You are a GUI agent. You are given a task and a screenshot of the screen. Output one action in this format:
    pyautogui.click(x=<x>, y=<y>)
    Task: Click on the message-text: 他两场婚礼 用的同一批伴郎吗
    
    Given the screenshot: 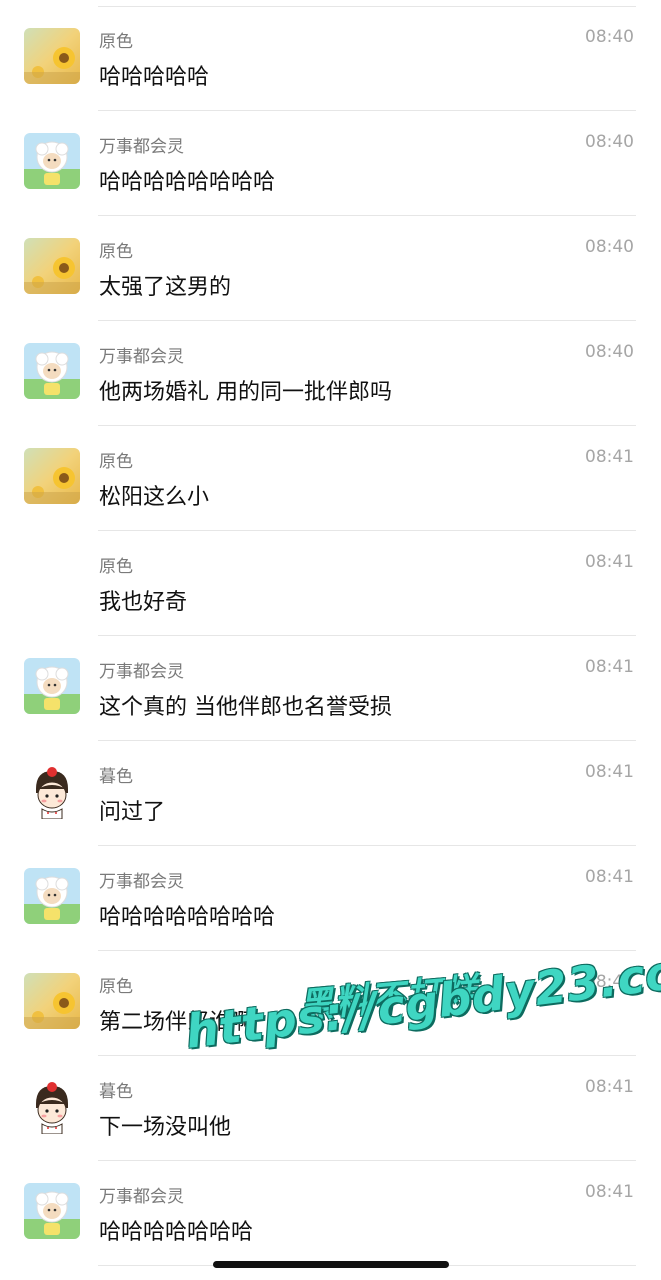 What is the action you would take?
    pyautogui.click(x=245, y=392)
    